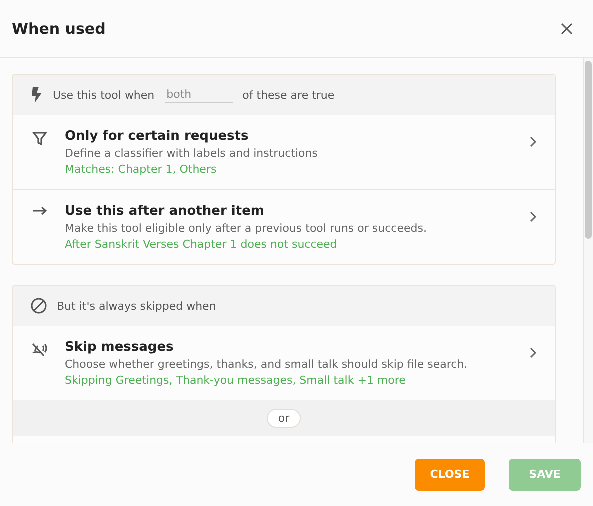  What do you see at coordinates (246, 228) in the screenshot?
I see `row-description: Make this tool eligible only after a previous tool runs or succeeds.` at bounding box center [246, 228].